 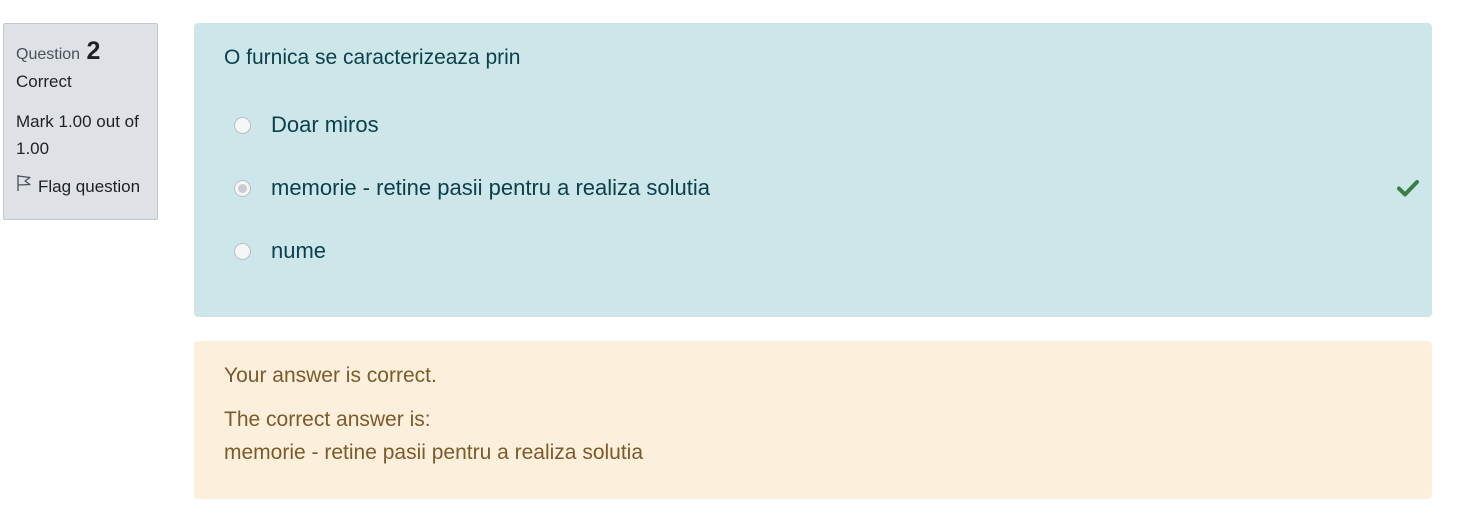 I want to click on question-number-line: Question 2, so click(x=80, y=51).